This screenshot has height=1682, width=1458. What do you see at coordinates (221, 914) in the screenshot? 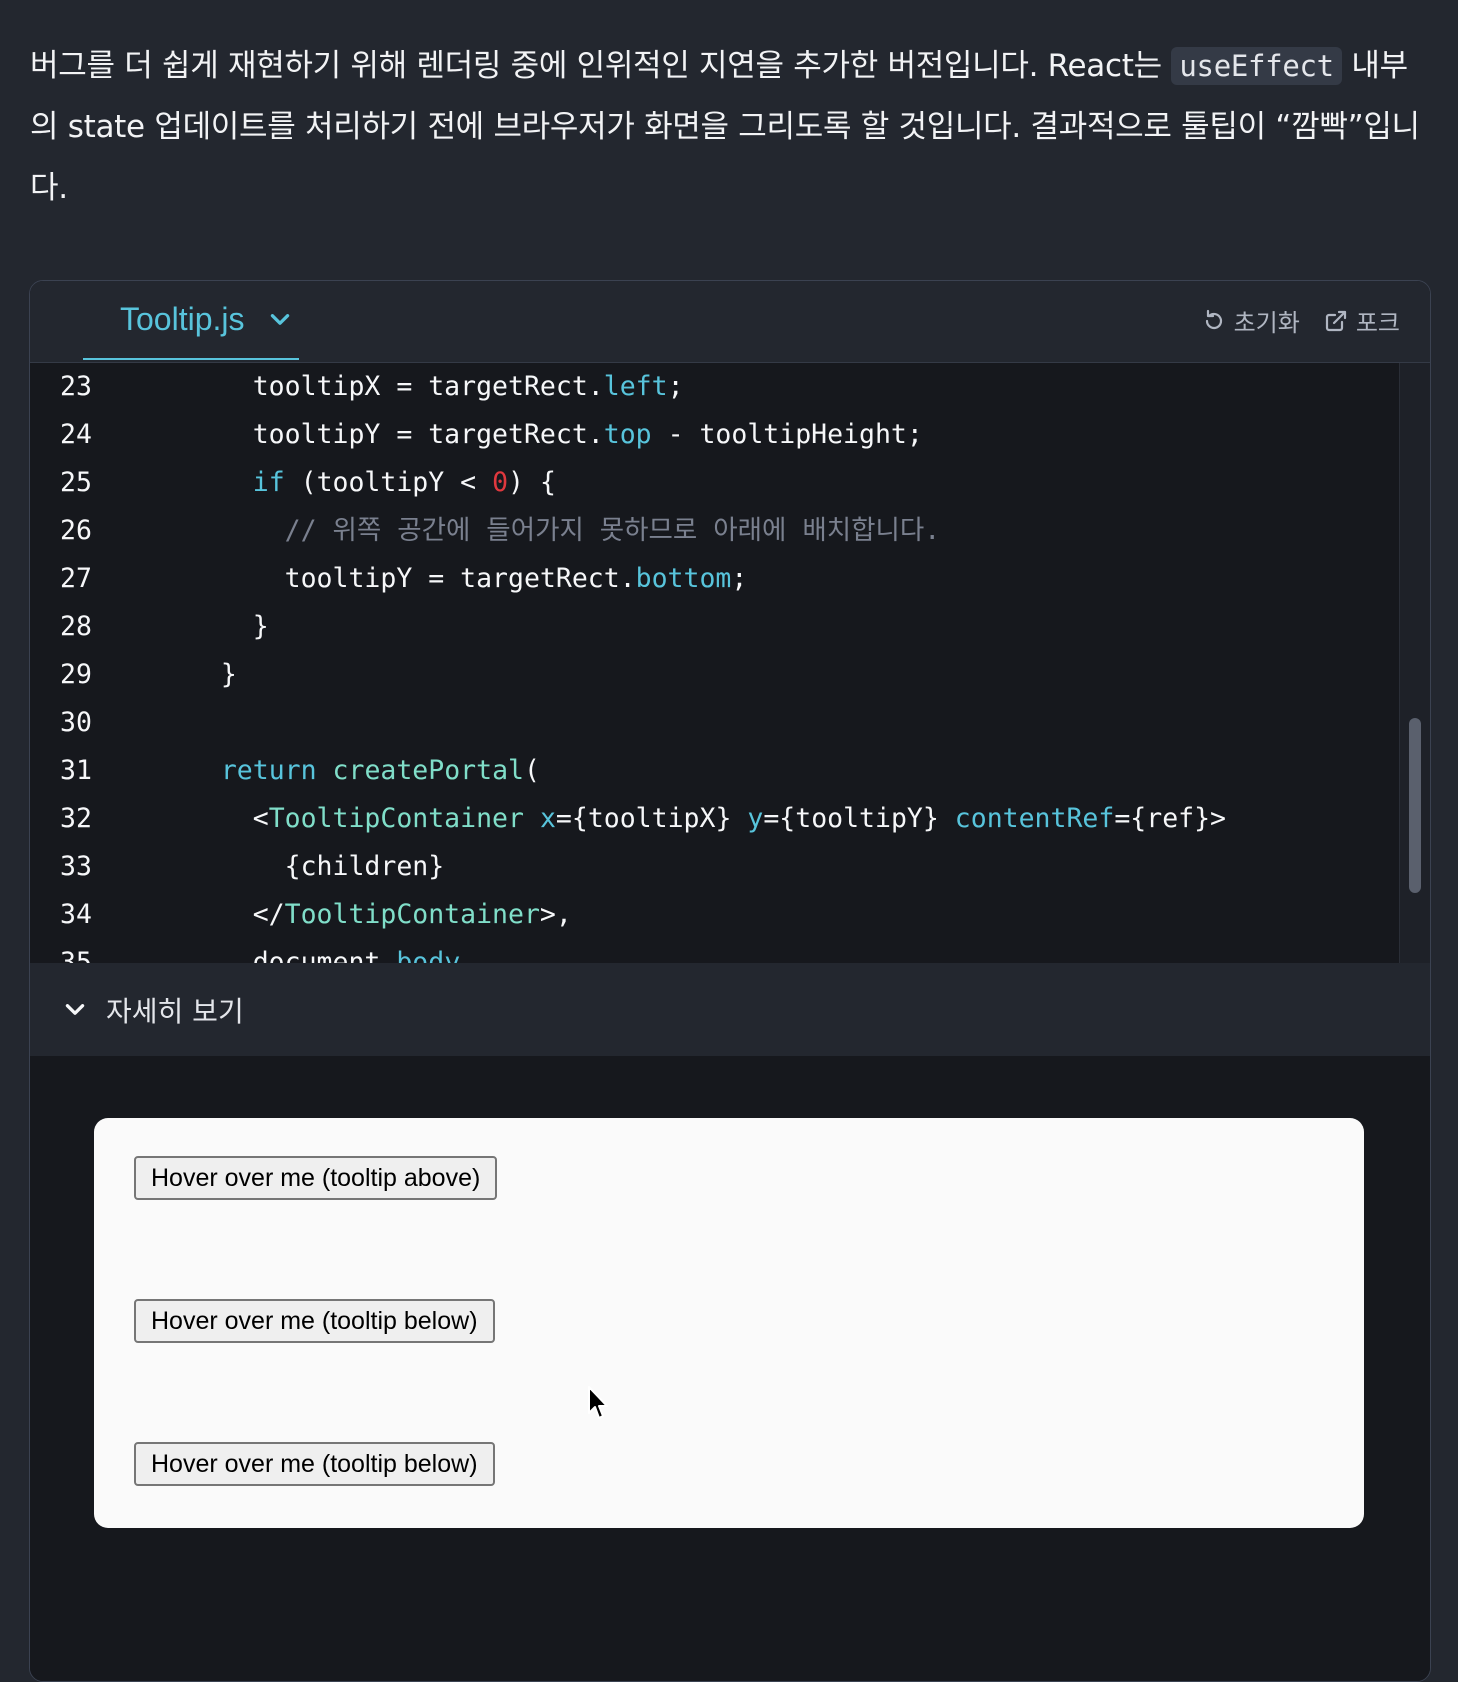
I see `code-token: </` at bounding box center [221, 914].